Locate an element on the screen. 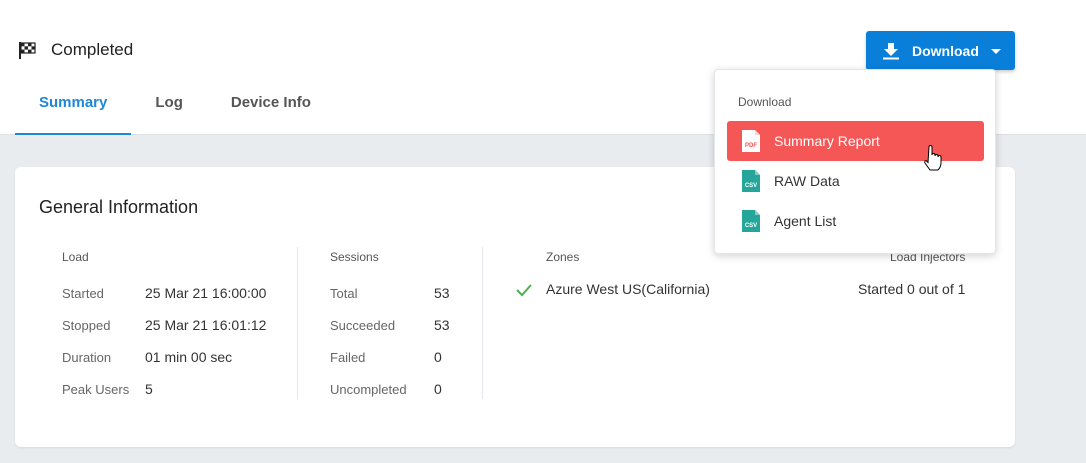  download-button-label: Download is located at coordinates (945, 50).